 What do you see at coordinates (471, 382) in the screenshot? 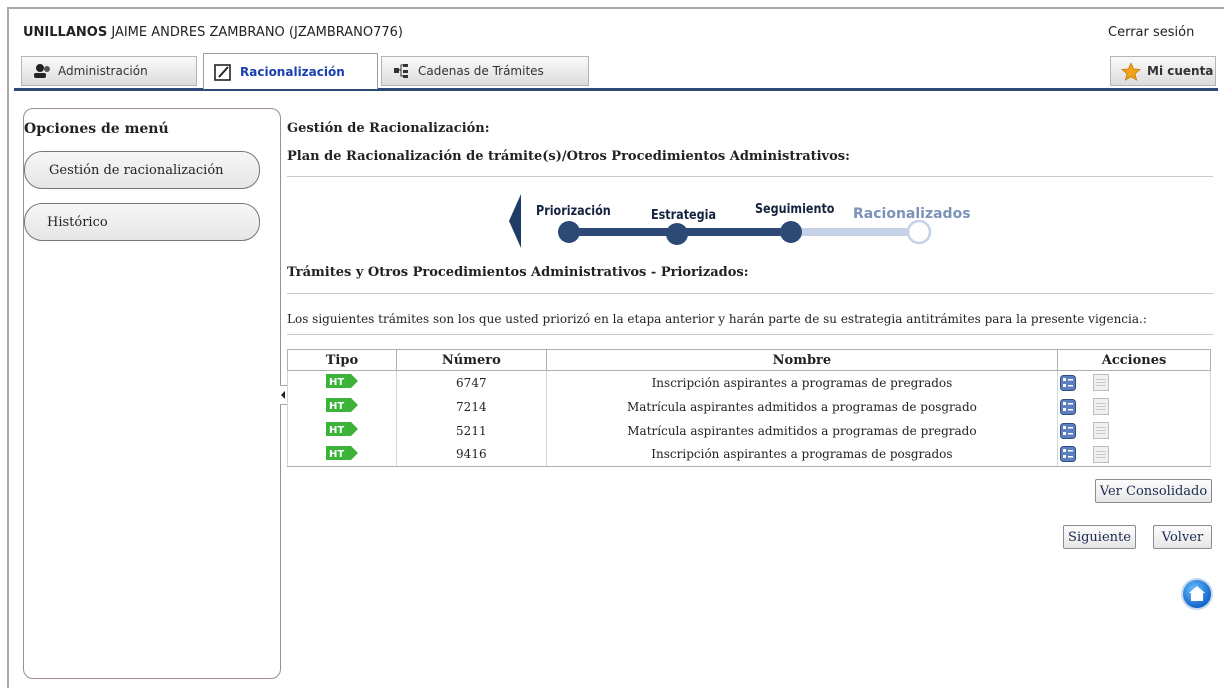
I see `cell-numero: 6747` at bounding box center [471, 382].